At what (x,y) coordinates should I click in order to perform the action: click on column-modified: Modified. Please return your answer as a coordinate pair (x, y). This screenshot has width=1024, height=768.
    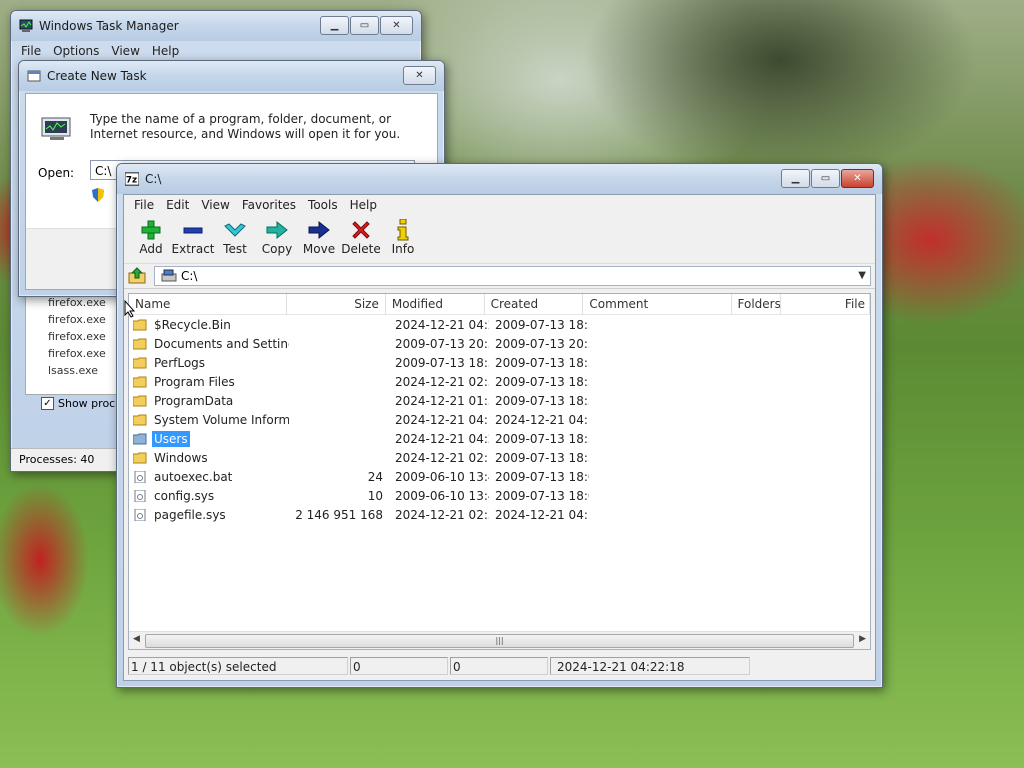
    Looking at the image, I should click on (435, 304).